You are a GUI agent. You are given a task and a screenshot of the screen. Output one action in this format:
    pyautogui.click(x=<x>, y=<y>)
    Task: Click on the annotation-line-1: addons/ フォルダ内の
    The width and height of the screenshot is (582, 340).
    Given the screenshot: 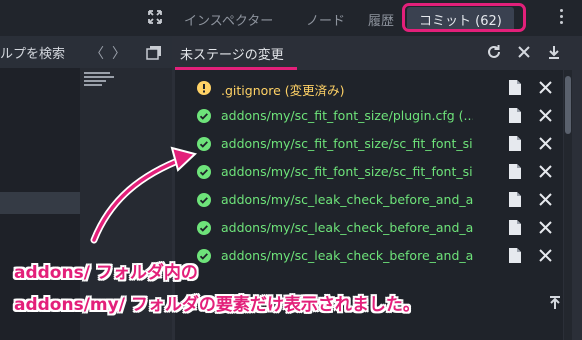 What is the action you would take?
    pyautogui.click(x=106, y=273)
    